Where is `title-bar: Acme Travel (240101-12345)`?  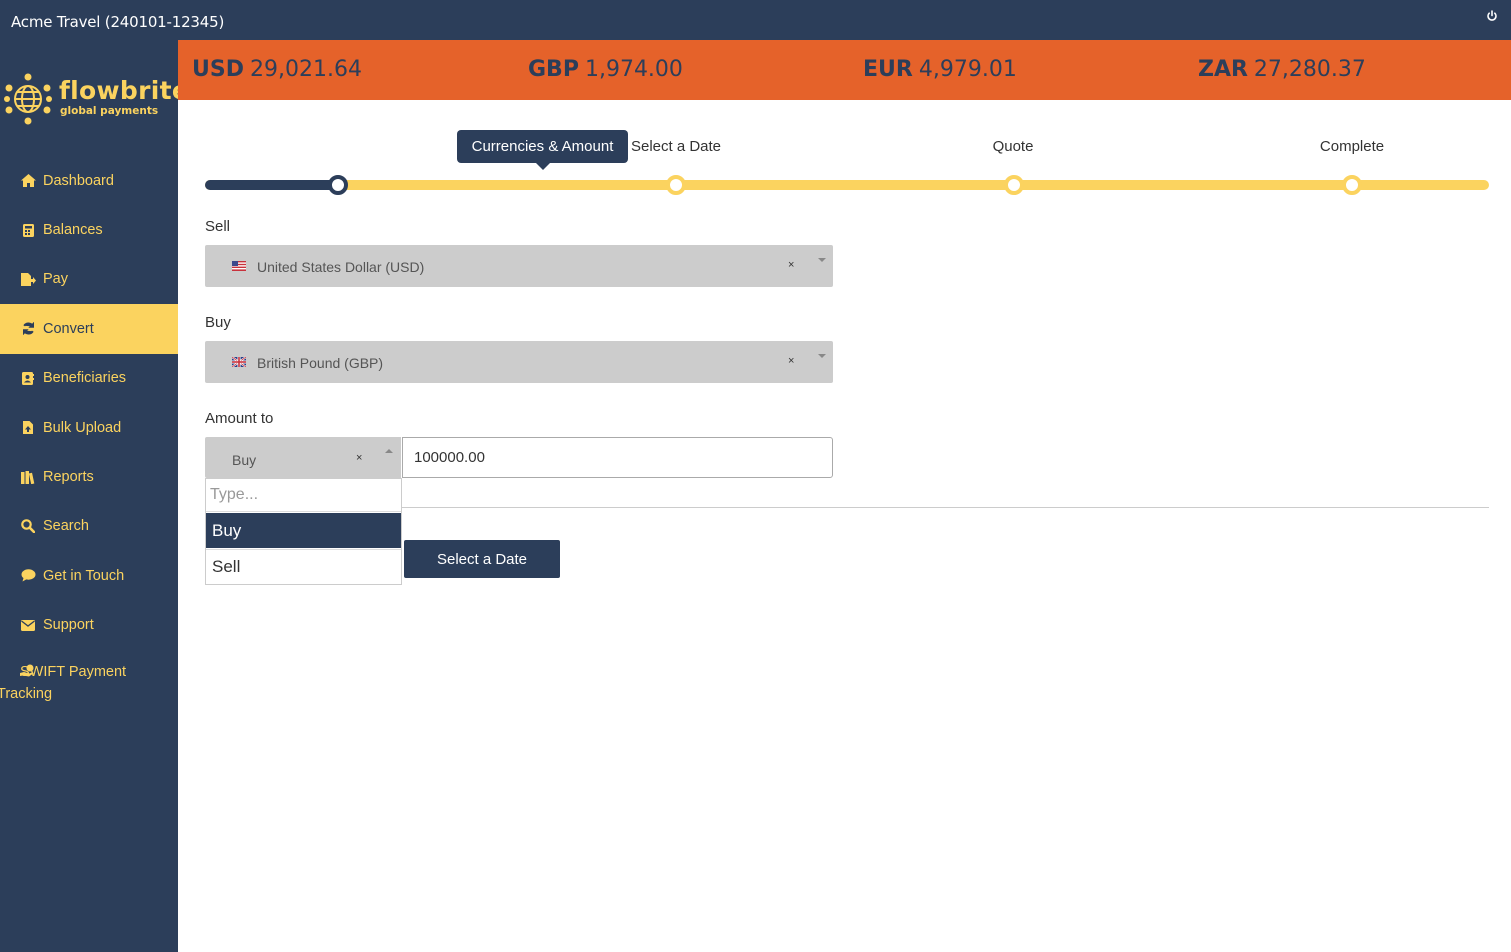
title-bar: Acme Travel (240101-12345) is located at coordinates (755, 20).